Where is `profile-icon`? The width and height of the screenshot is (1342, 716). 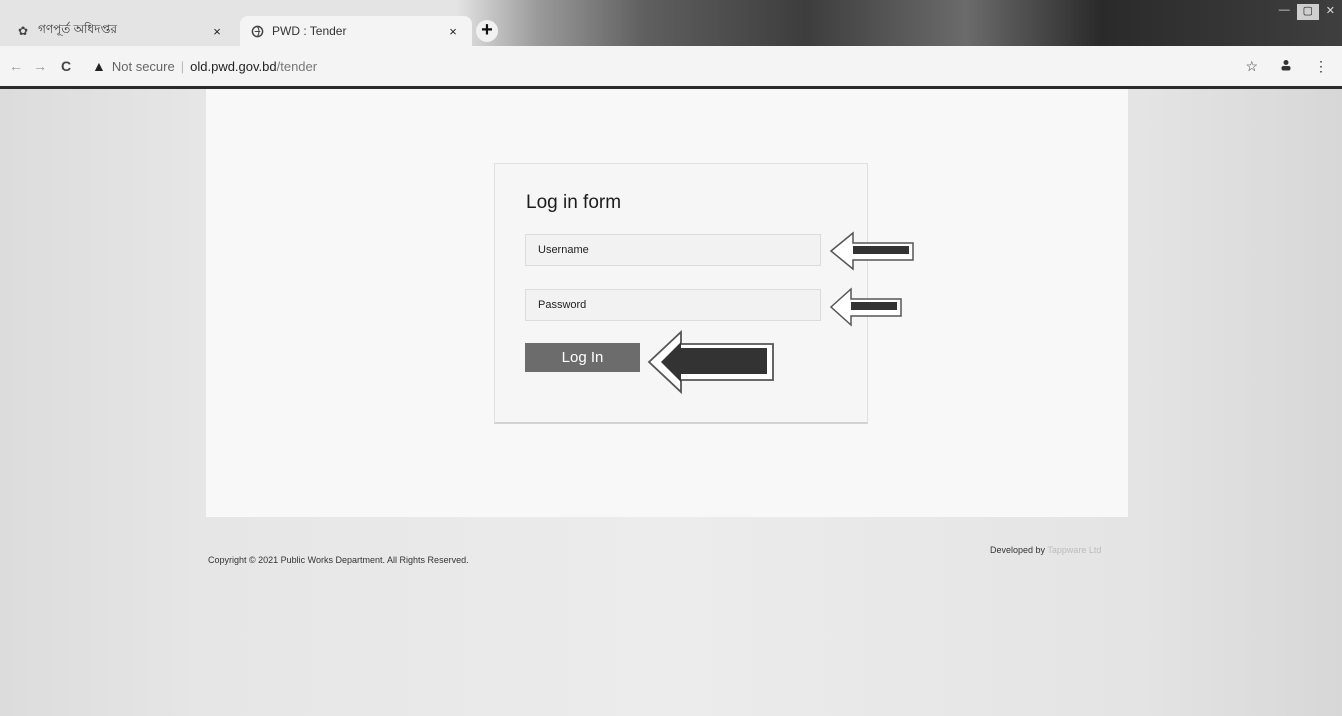
profile-icon is located at coordinates (1286, 66).